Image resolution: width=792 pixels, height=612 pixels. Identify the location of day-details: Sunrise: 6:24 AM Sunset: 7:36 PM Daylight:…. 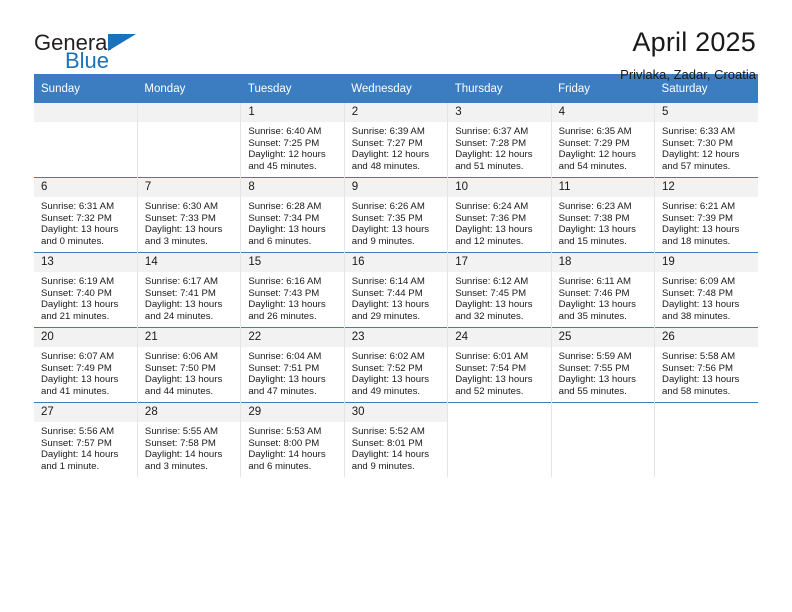
(499, 222).